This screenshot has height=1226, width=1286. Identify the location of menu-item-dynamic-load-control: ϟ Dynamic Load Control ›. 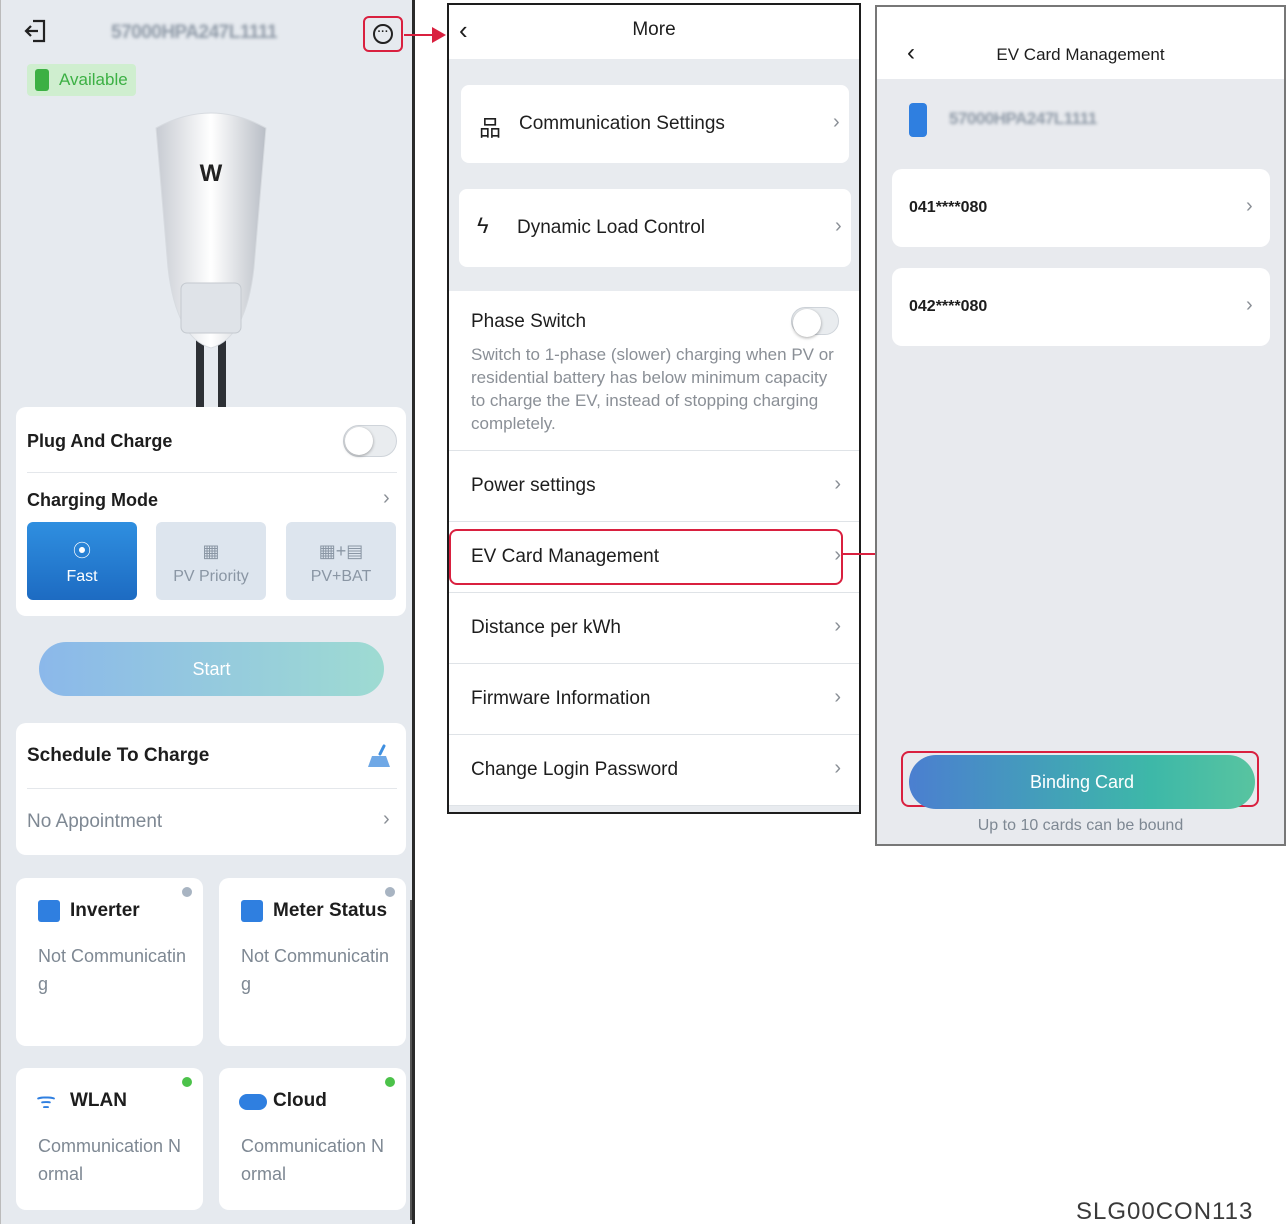
(655, 228).